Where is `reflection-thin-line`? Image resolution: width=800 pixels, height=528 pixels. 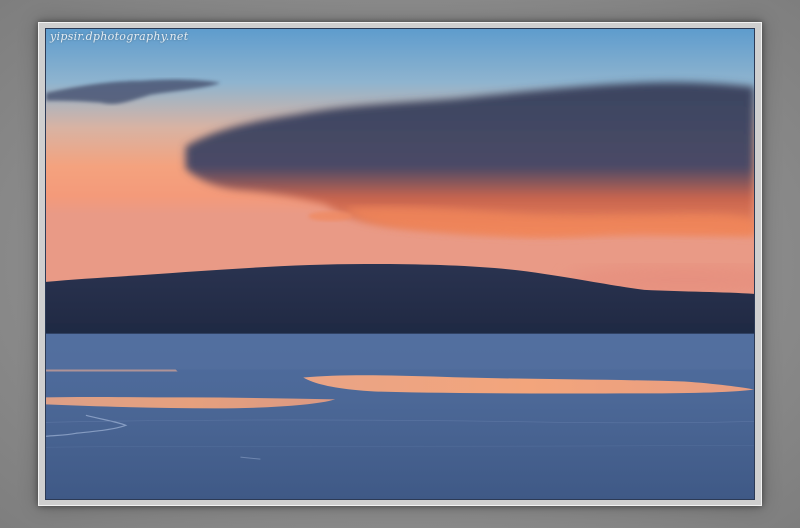 reflection-thin-line is located at coordinates (112, 370).